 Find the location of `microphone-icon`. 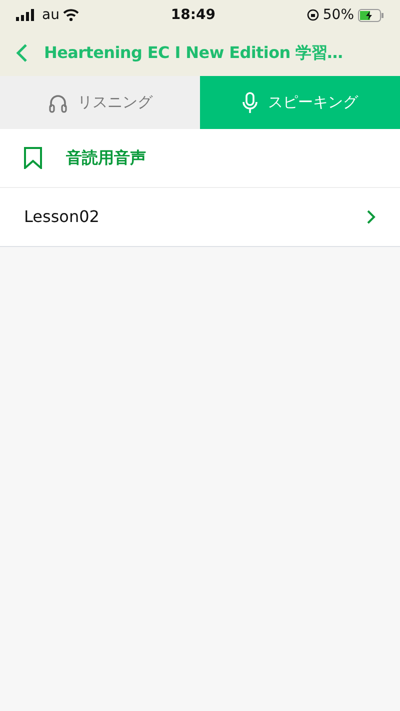

microphone-icon is located at coordinates (250, 103).